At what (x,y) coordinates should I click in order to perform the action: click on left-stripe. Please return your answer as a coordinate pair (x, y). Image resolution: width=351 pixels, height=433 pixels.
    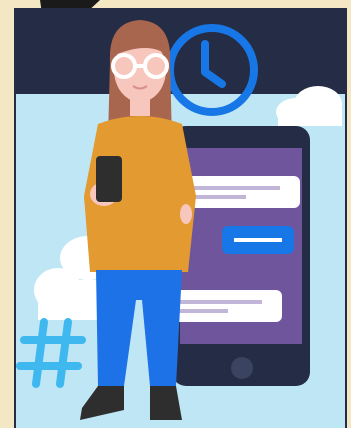
    Looking at the image, I should click on (7, 244).